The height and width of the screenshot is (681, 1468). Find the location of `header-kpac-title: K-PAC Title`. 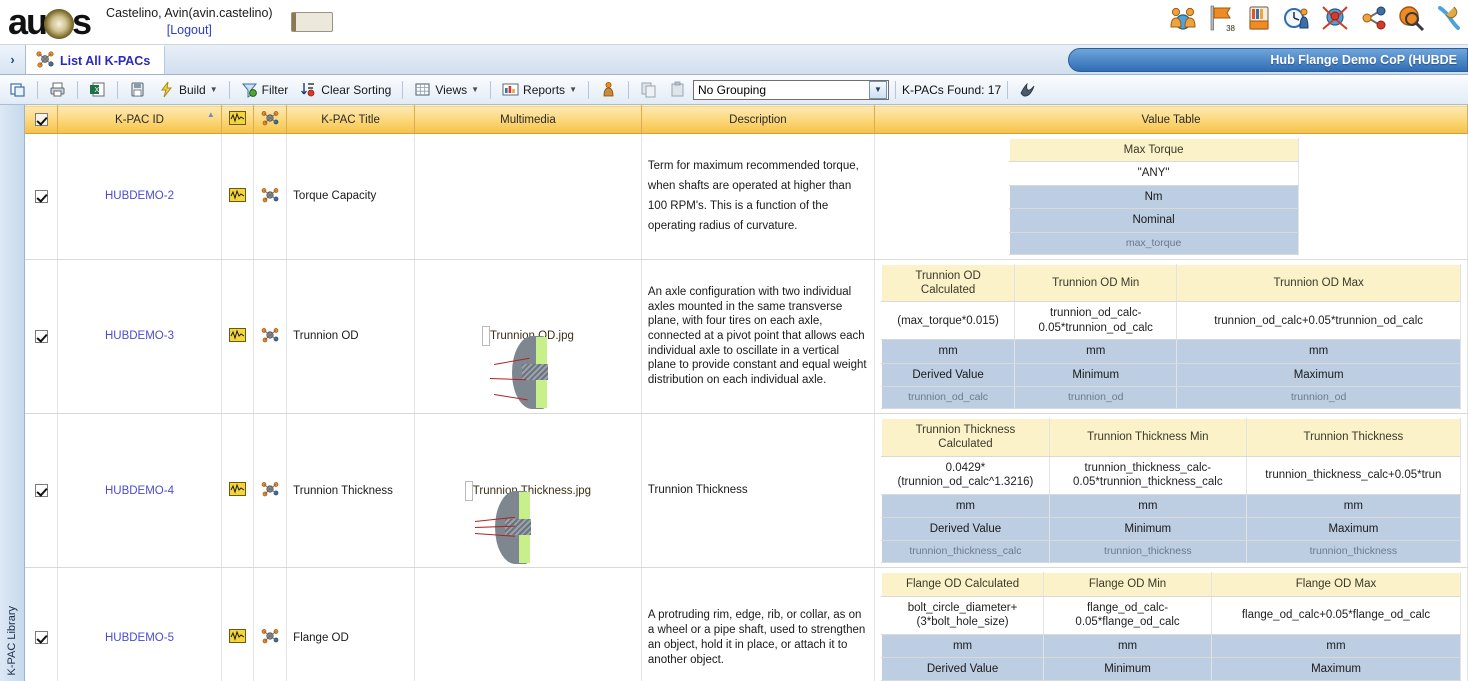

header-kpac-title: K-PAC Title is located at coordinates (350, 119).